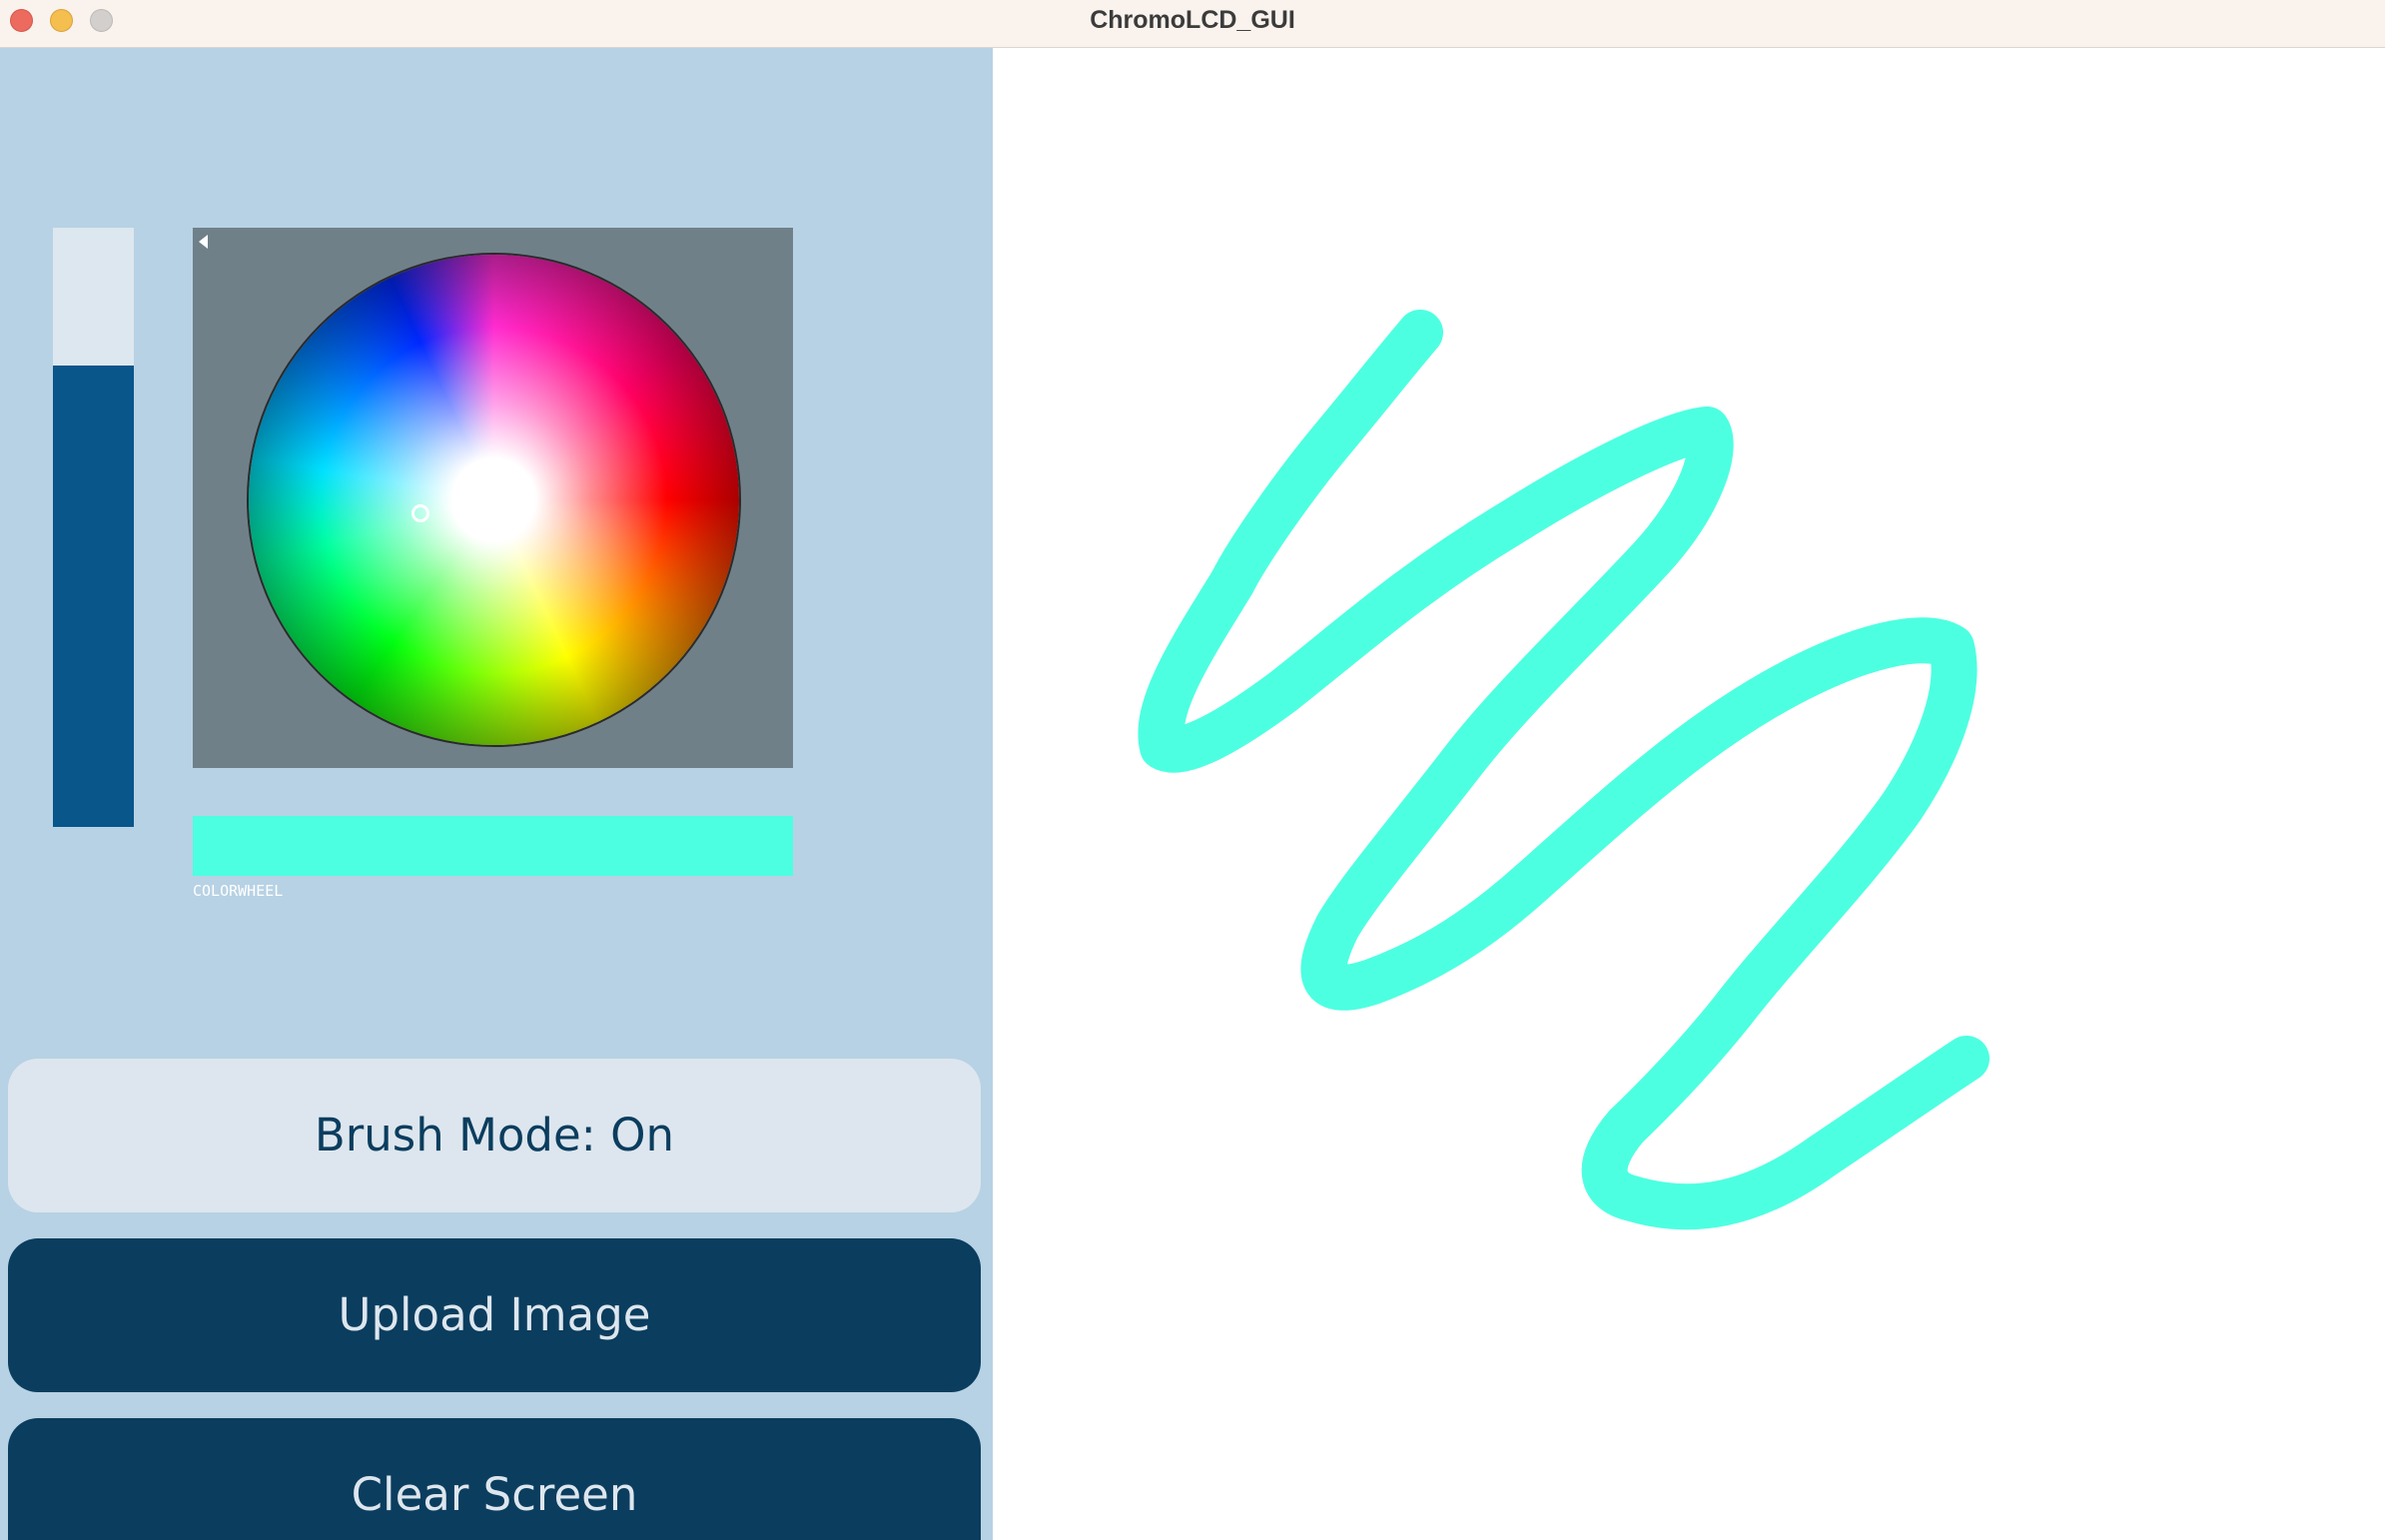  Describe the element at coordinates (494, 1315) in the screenshot. I see `upload-image-button: Upload Image` at that location.